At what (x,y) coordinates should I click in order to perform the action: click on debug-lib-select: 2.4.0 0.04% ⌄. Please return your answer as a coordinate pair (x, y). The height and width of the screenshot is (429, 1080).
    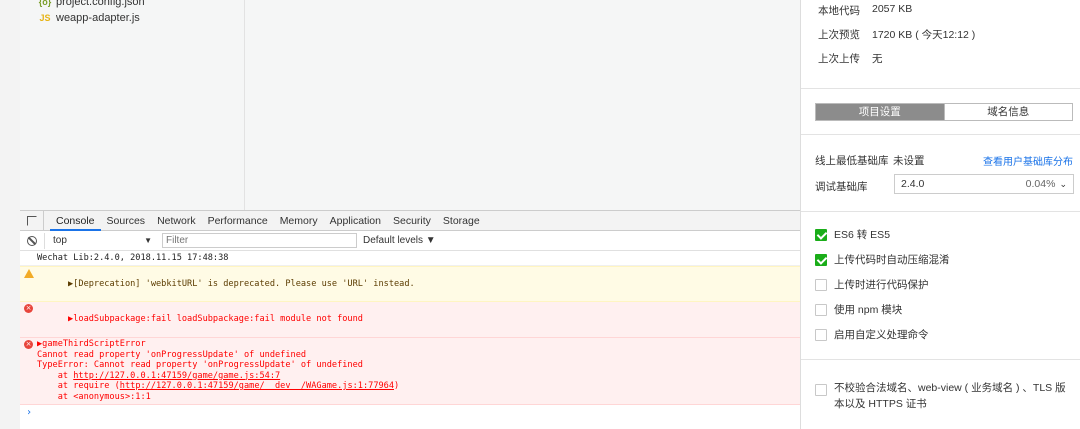
    Looking at the image, I should click on (984, 184).